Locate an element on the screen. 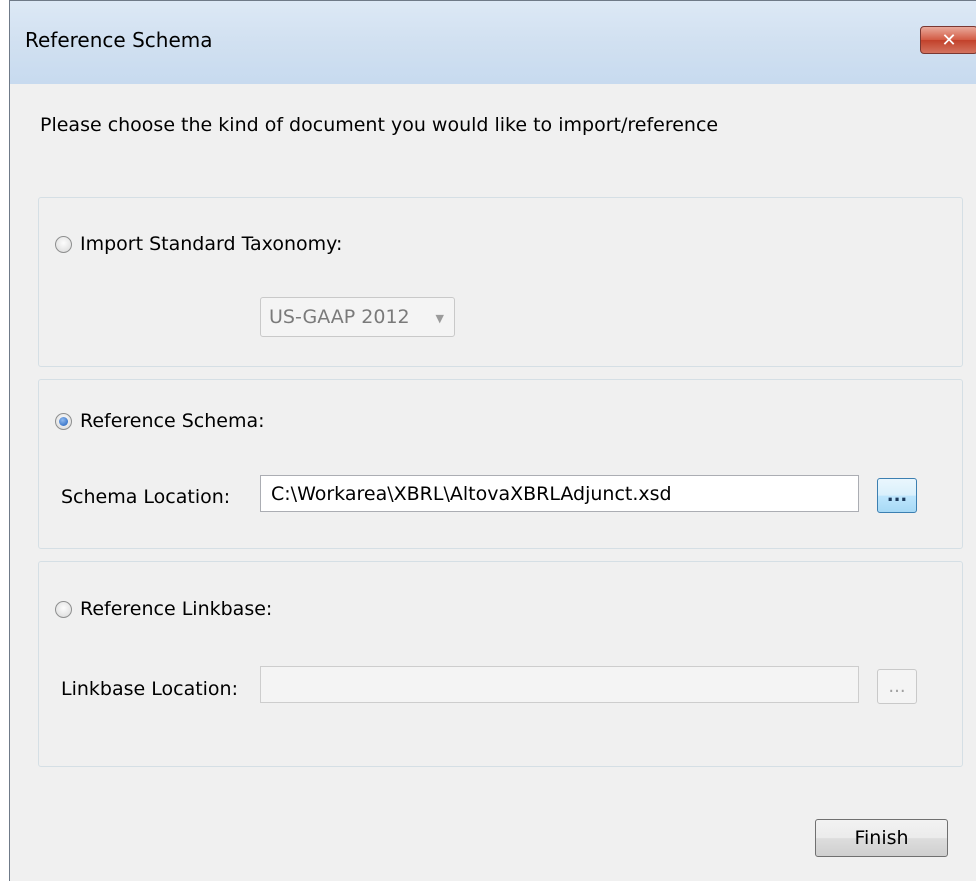 This screenshot has height=881, width=976. taxonomy-select-value: US-GAAP 2012 is located at coordinates (339, 317).